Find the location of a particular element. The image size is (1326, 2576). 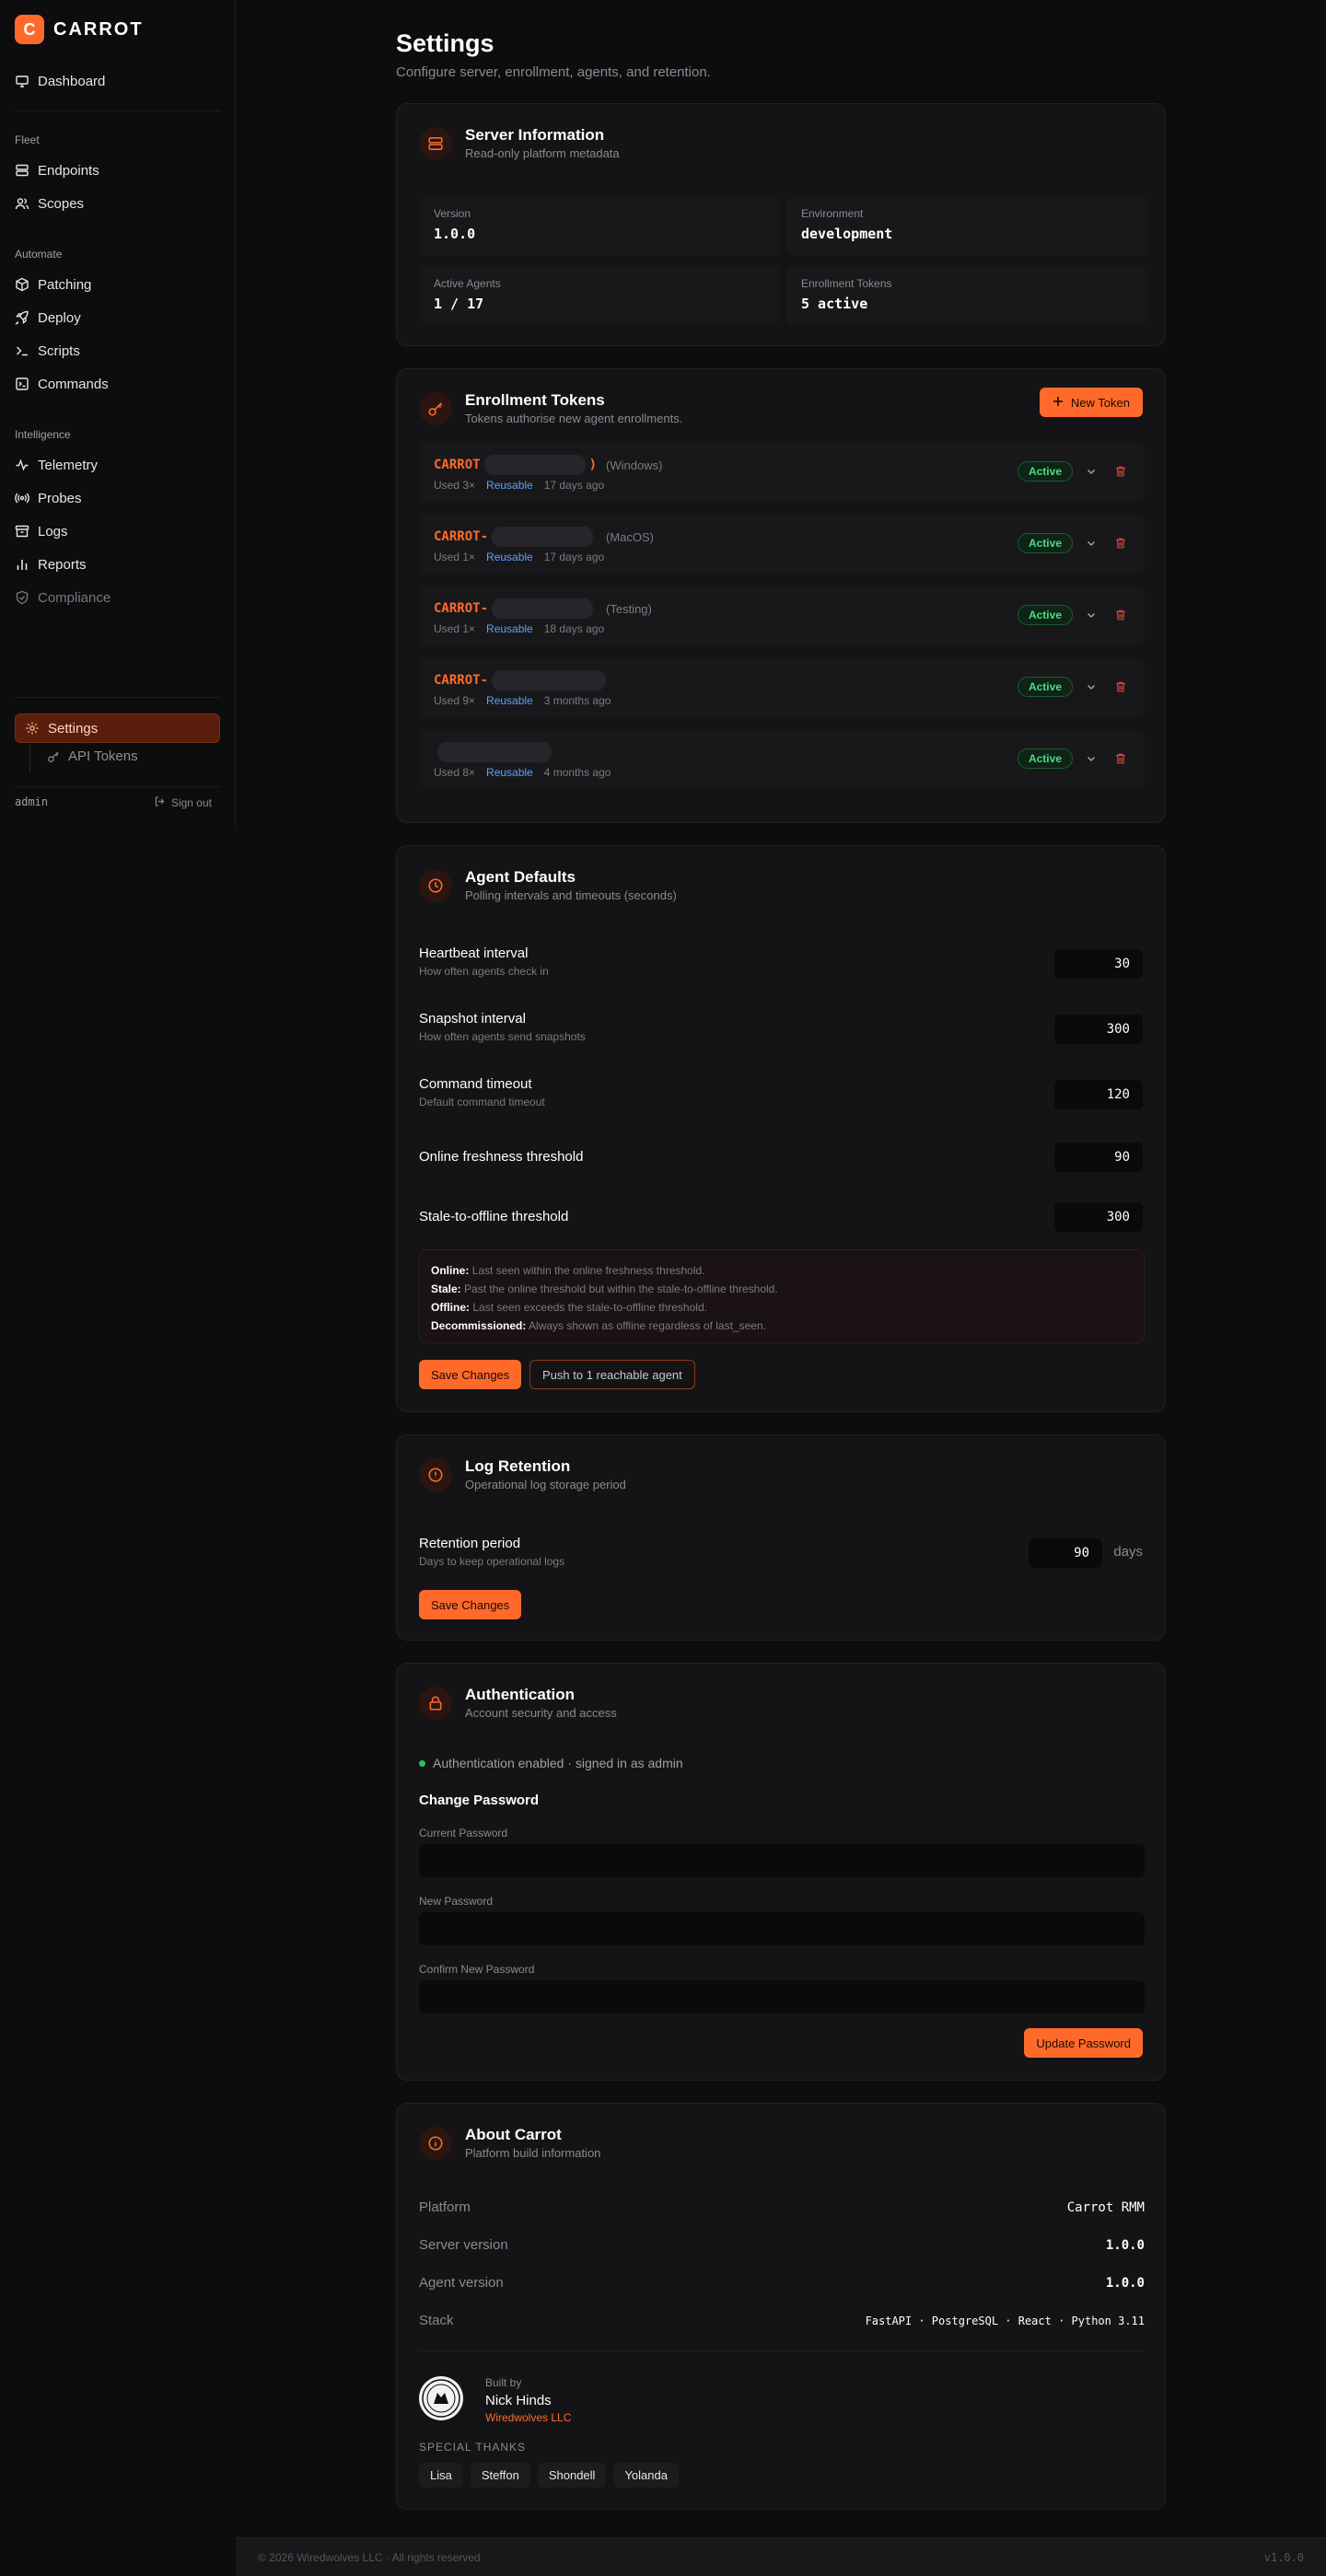

plus-icon is located at coordinates (1058, 403).